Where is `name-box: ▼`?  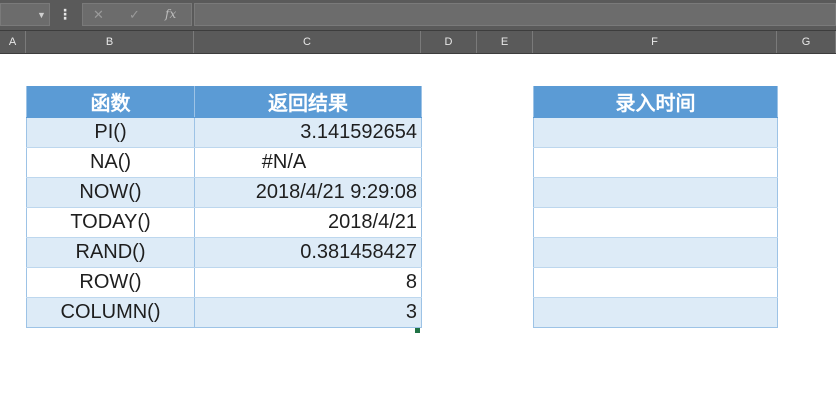
name-box: ▼ is located at coordinates (25, 14).